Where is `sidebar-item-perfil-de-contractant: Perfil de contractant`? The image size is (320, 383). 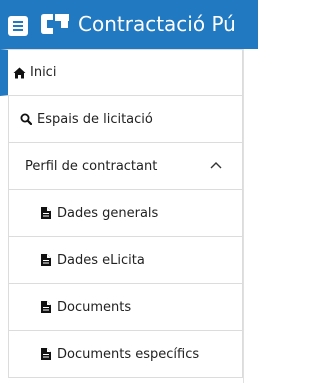 sidebar-item-perfil-de-contractant: Perfil de contractant is located at coordinates (125, 166).